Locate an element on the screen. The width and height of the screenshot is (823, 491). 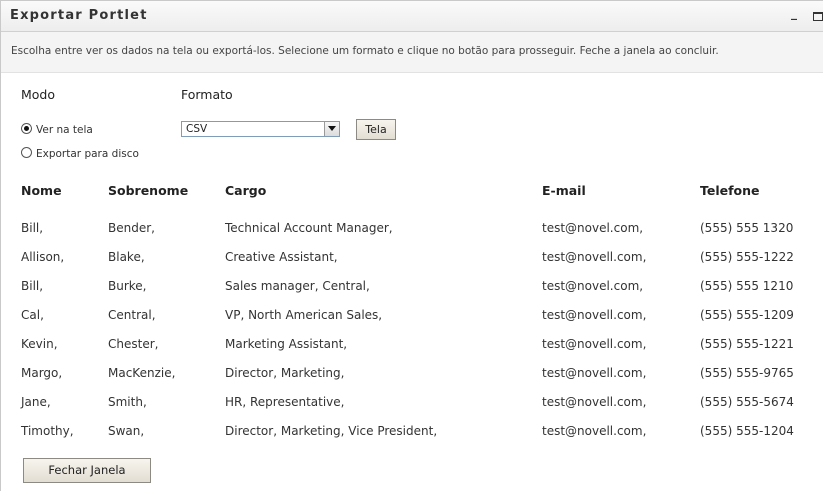
view-on-screen-button: Tela is located at coordinates (376, 129).